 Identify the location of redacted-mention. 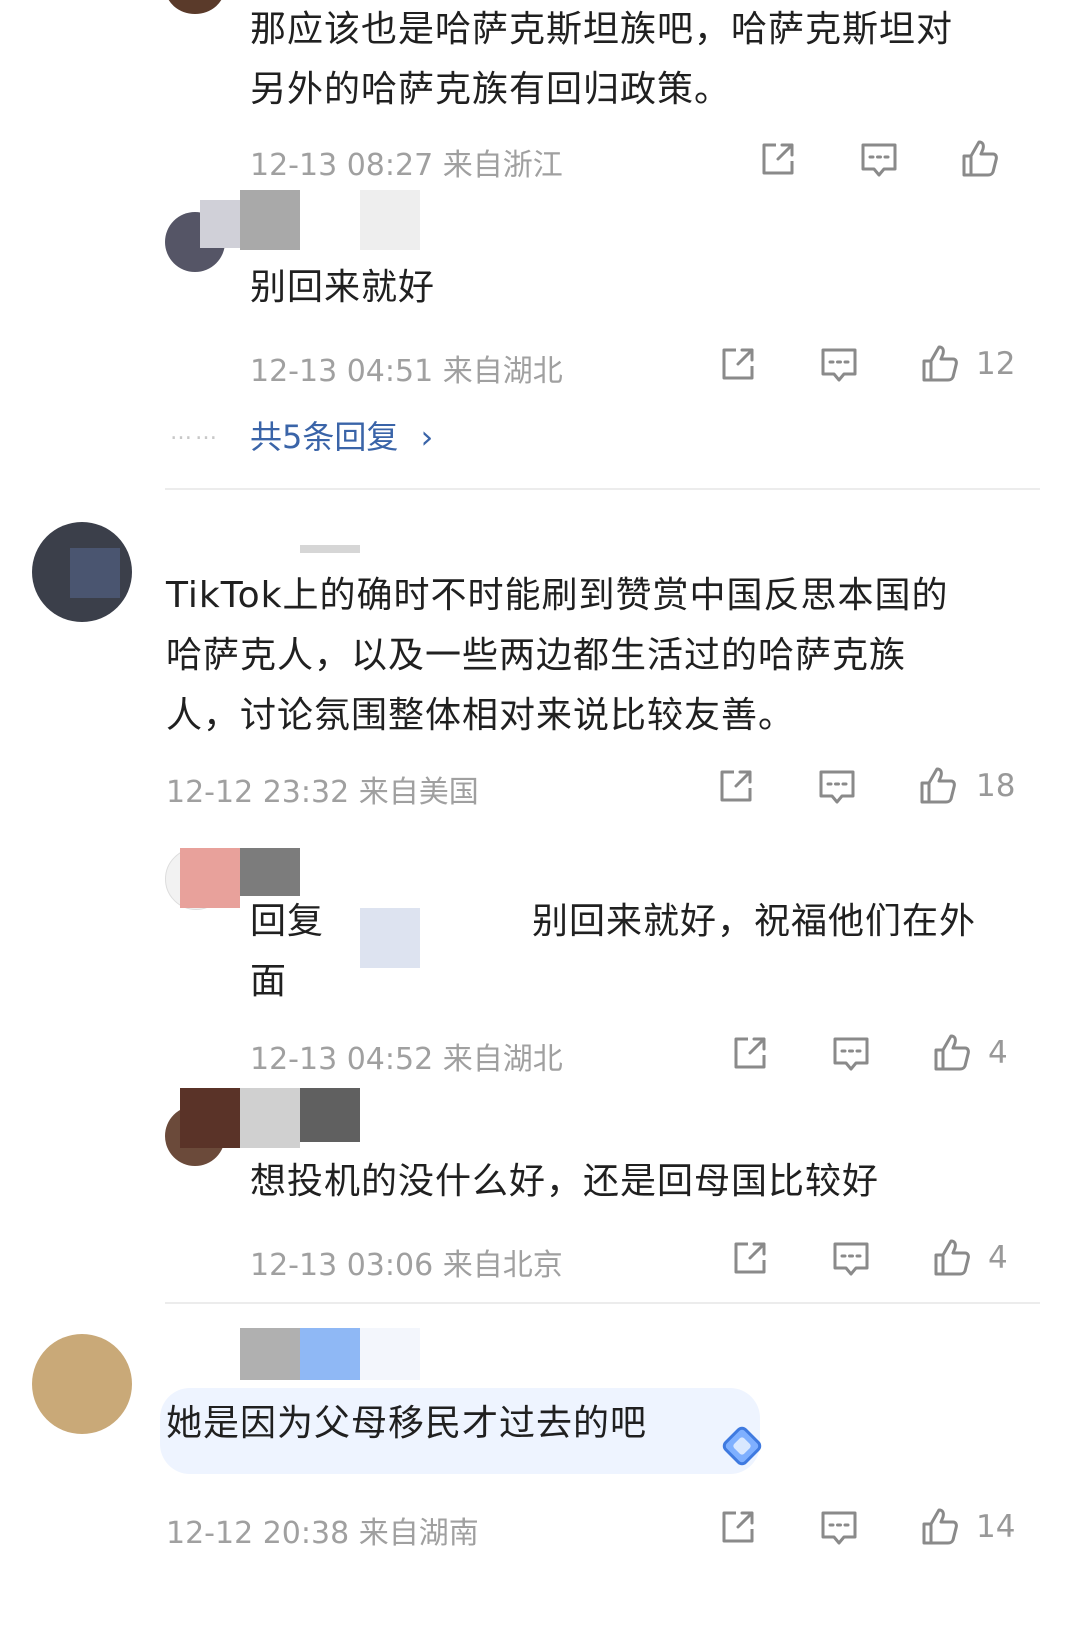
(390, 938).